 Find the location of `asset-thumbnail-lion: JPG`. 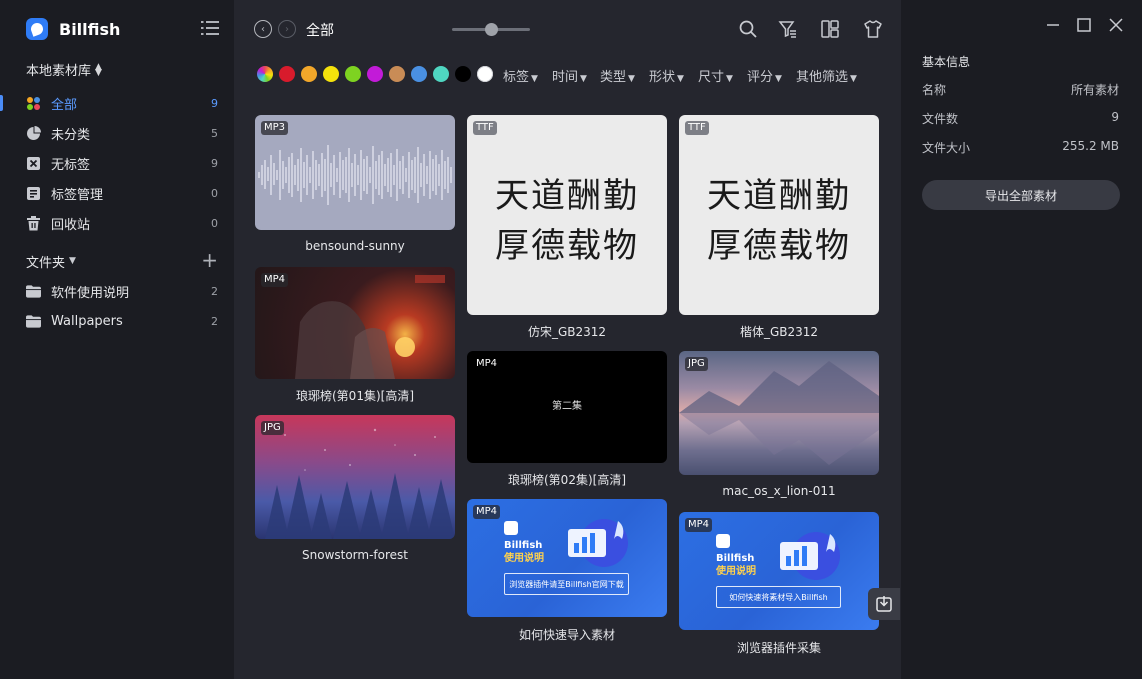

asset-thumbnail-lion: JPG is located at coordinates (779, 413).